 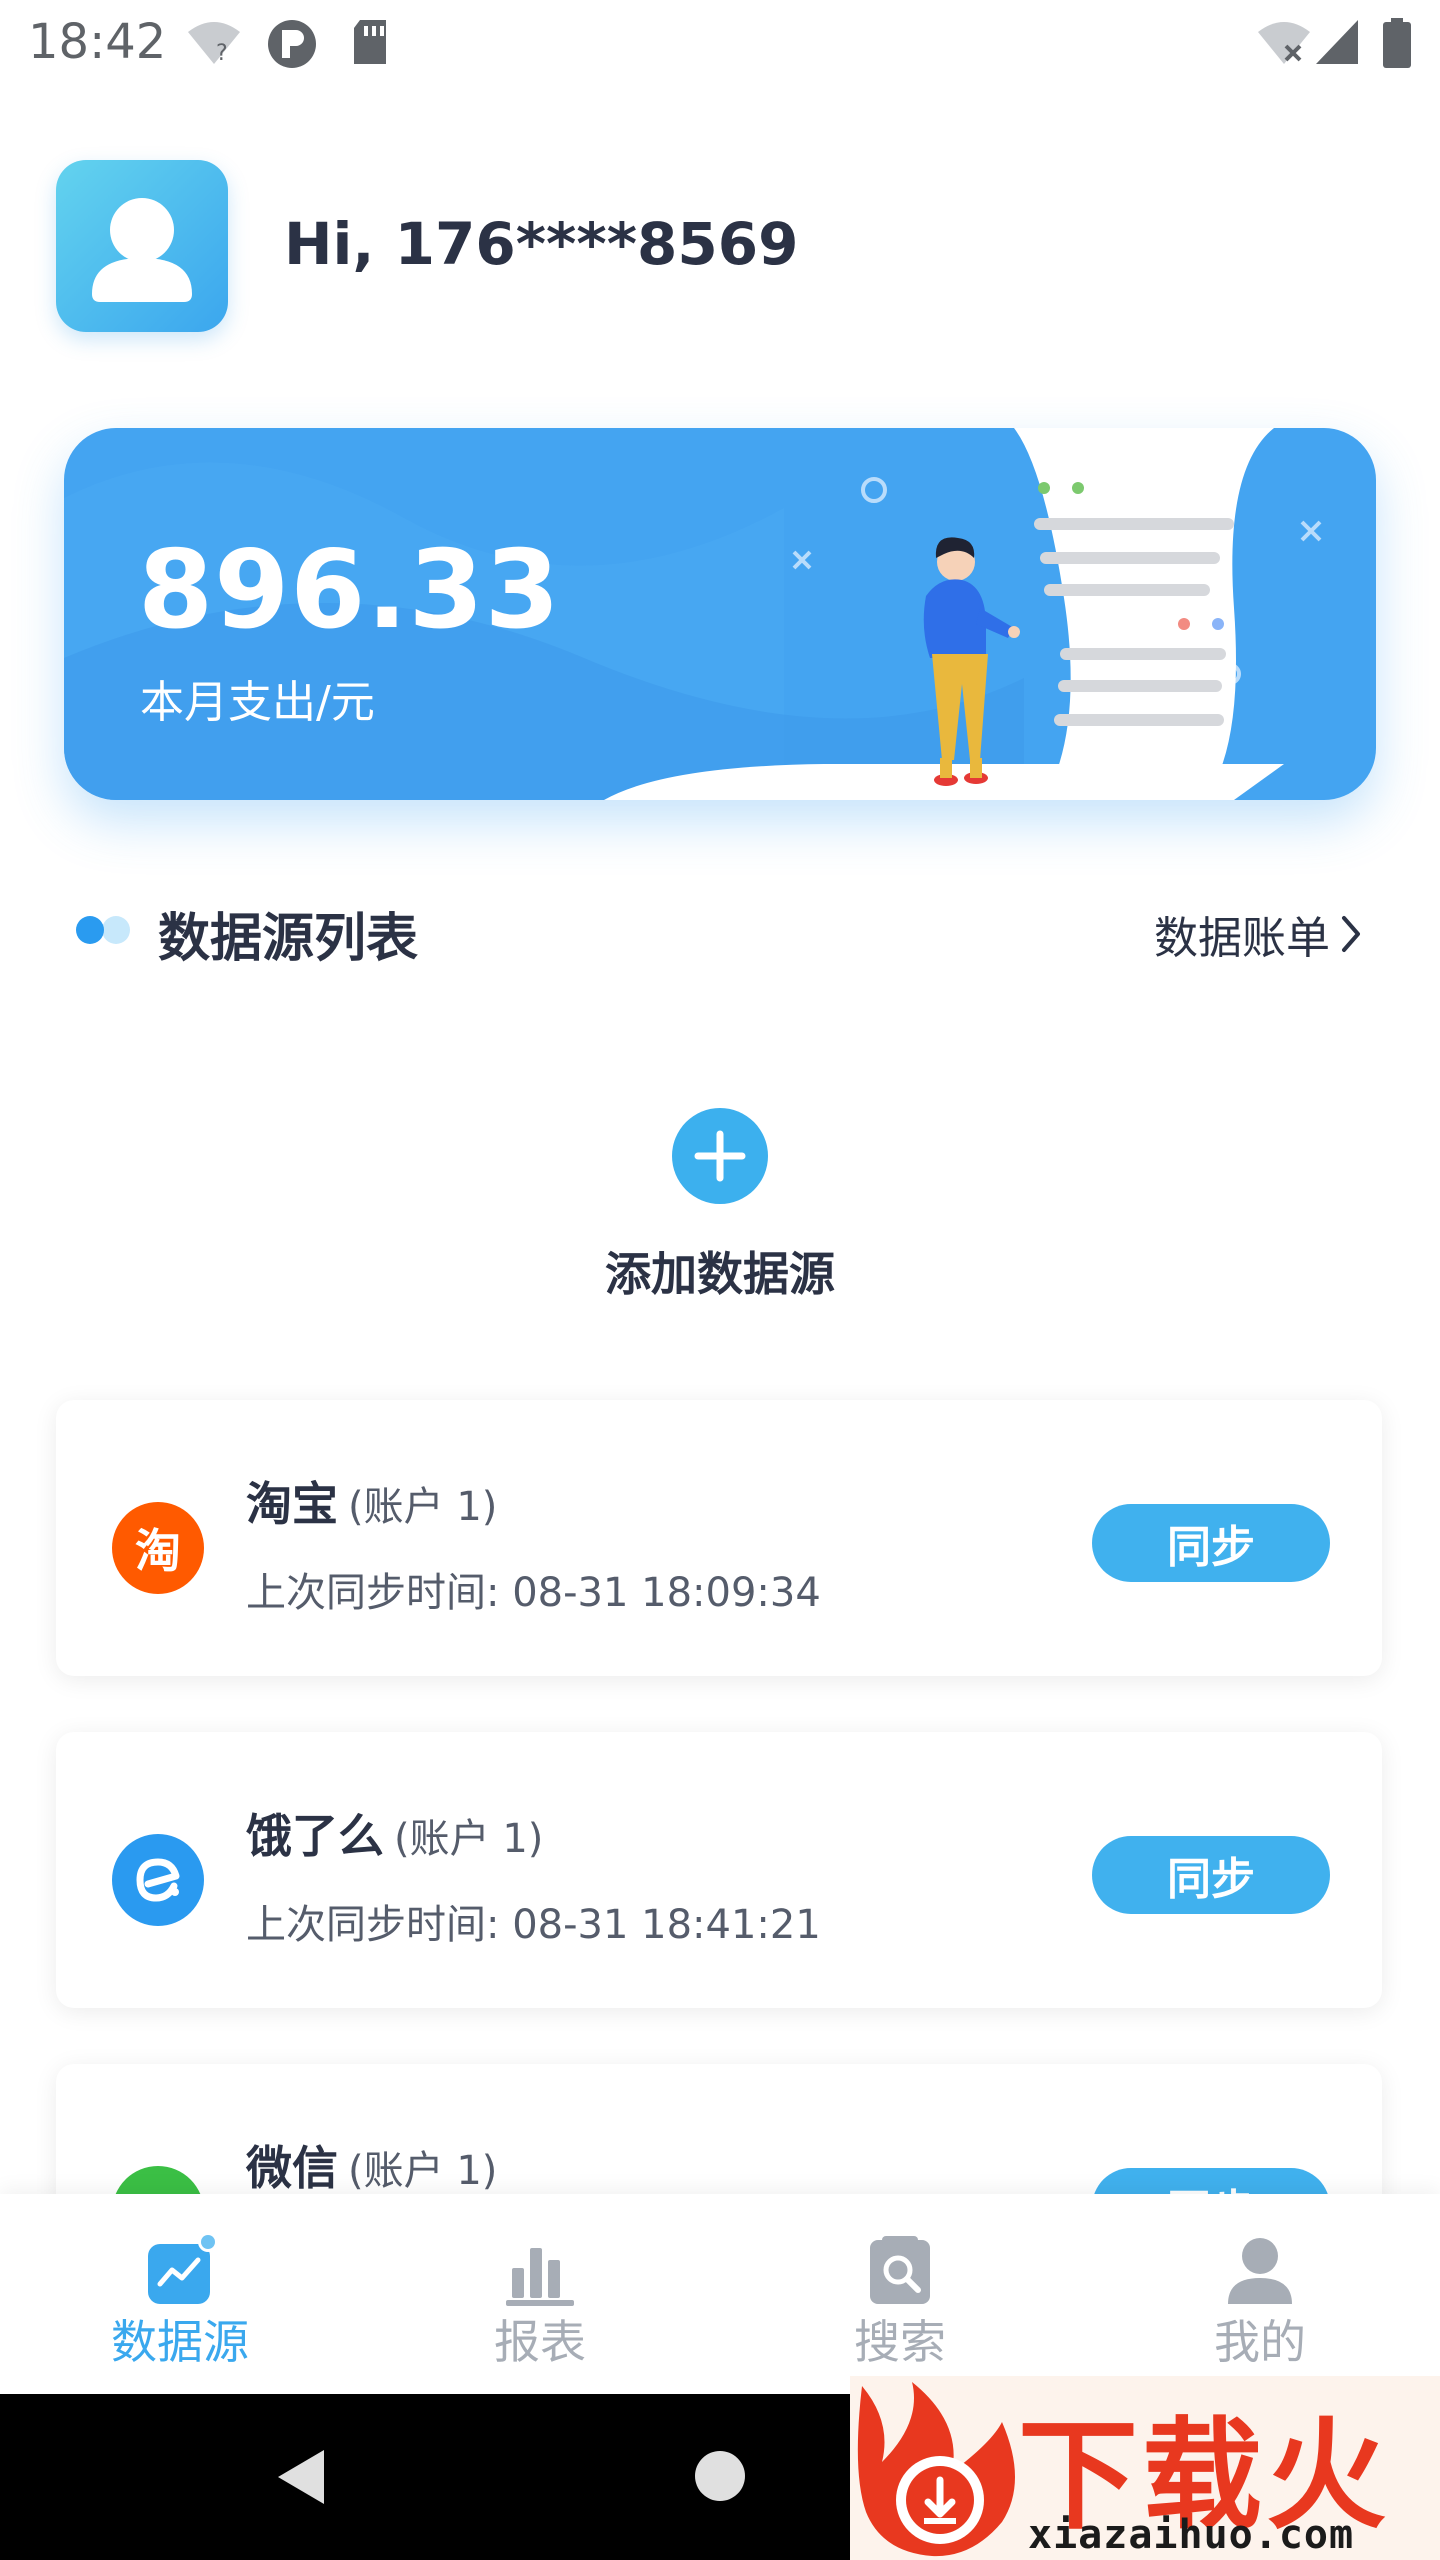 What do you see at coordinates (142, 250) in the screenshot?
I see `user-icon` at bounding box center [142, 250].